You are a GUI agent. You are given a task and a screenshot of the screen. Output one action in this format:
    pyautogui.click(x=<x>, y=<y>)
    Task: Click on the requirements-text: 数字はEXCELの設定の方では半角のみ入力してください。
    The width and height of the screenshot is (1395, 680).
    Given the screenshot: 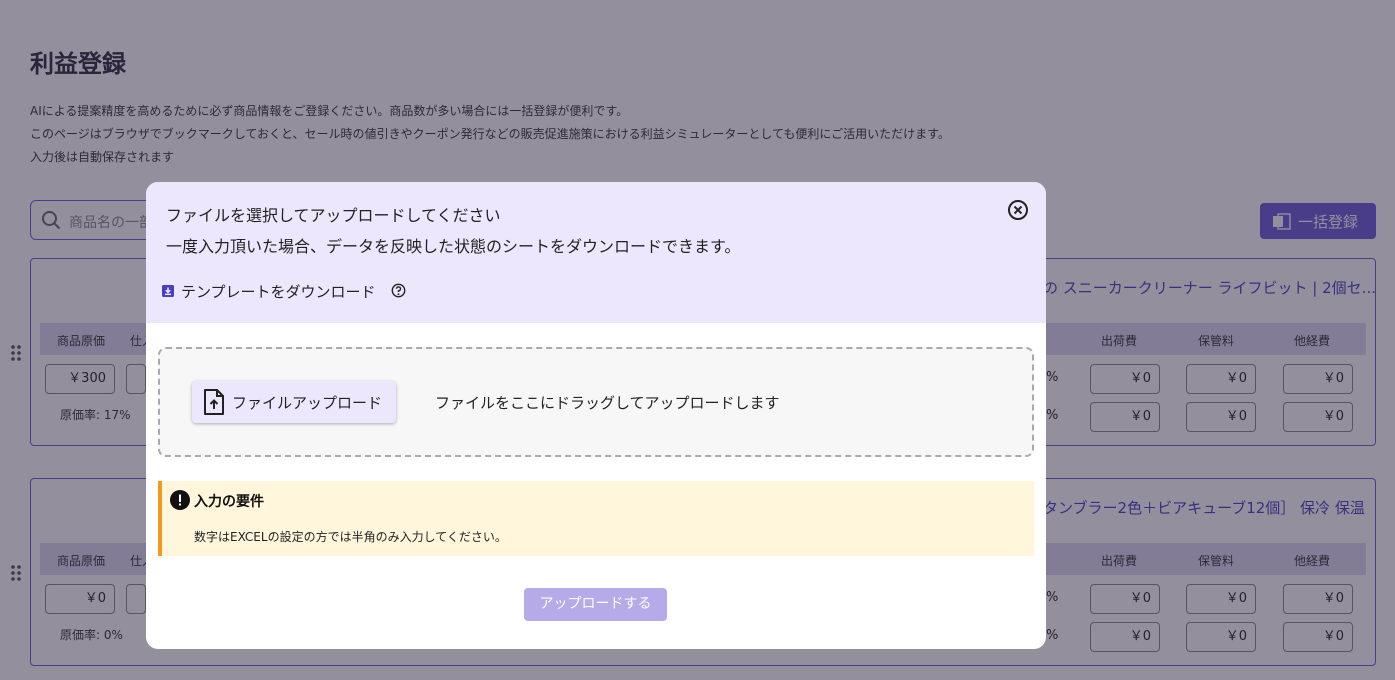 What is the action you would take?
    pyautogui.click(x=350, y=537)
    